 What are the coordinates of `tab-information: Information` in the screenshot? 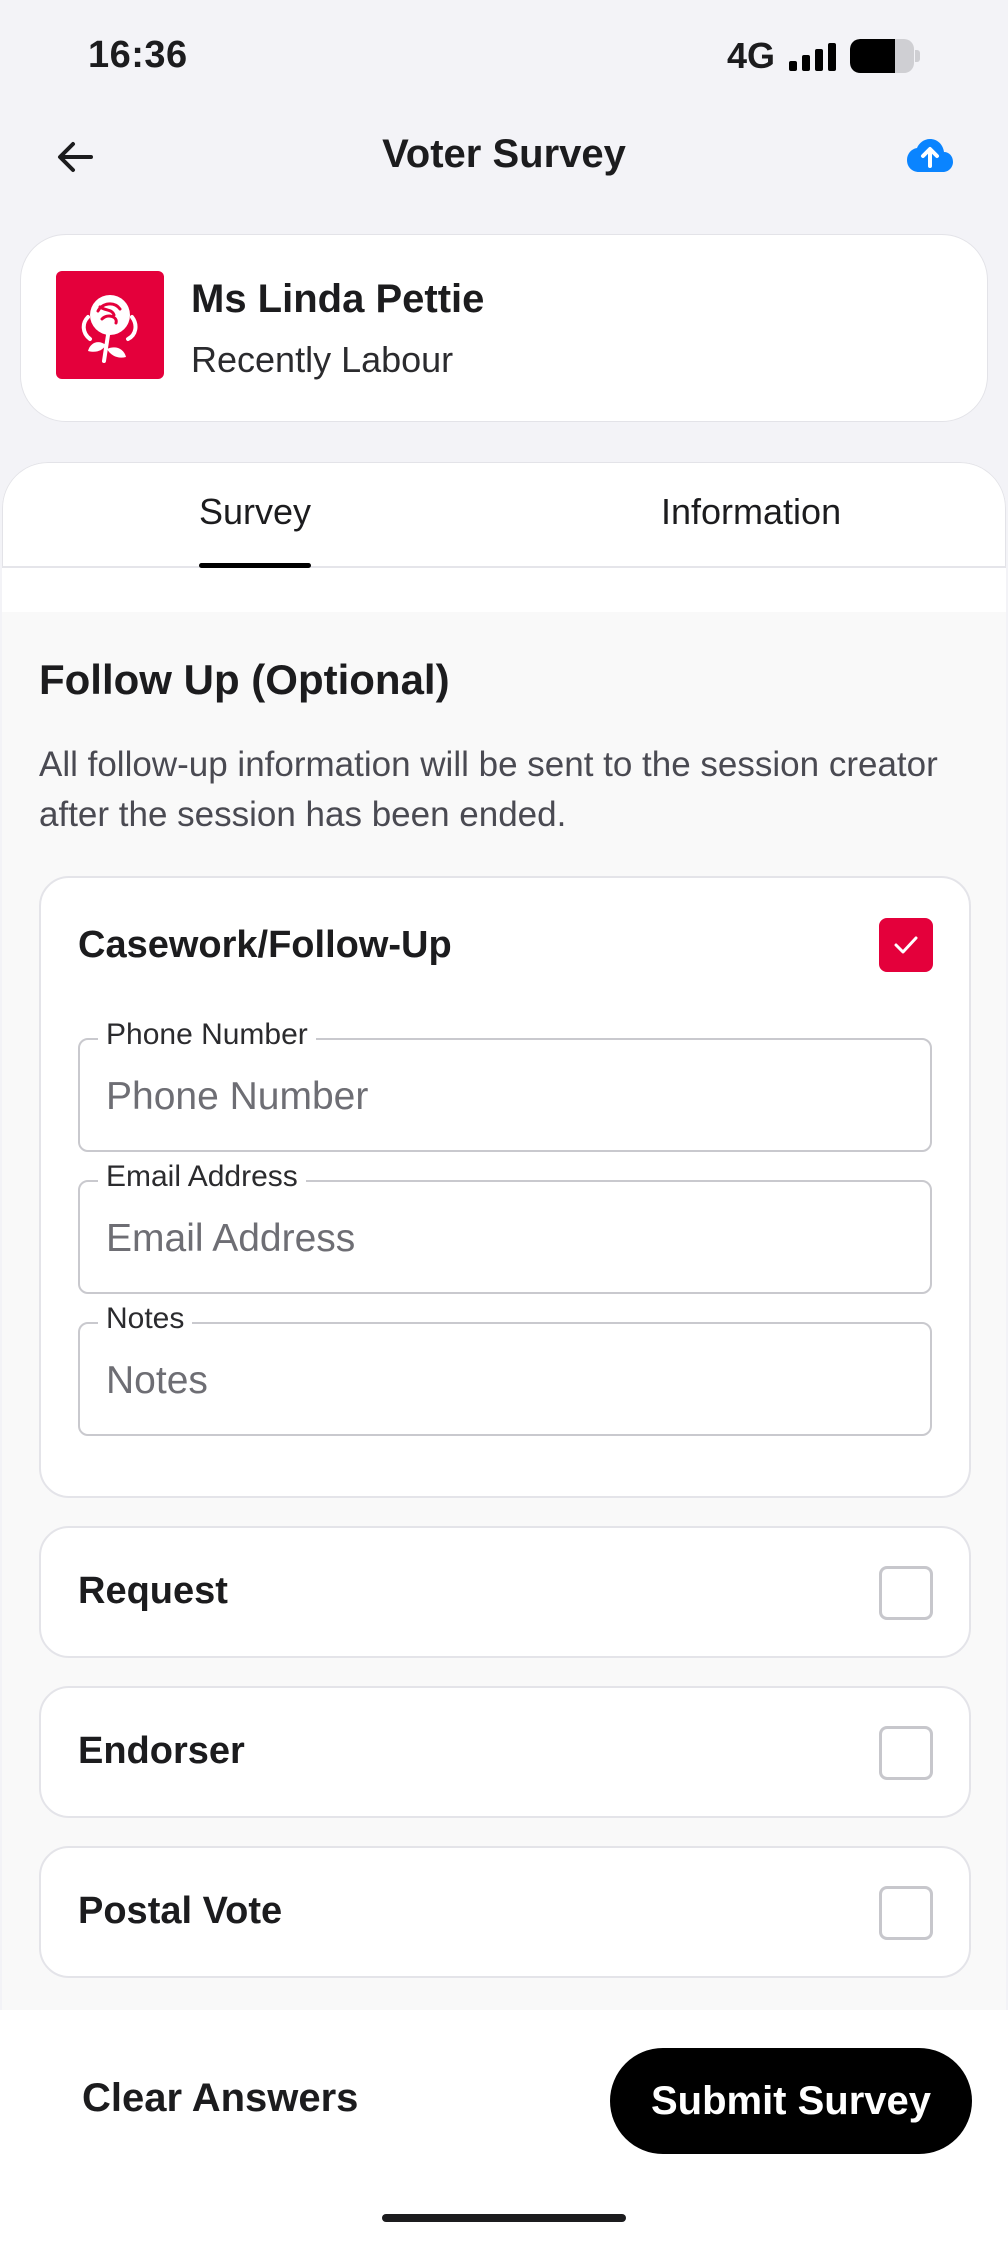 It's located at (751, 512).